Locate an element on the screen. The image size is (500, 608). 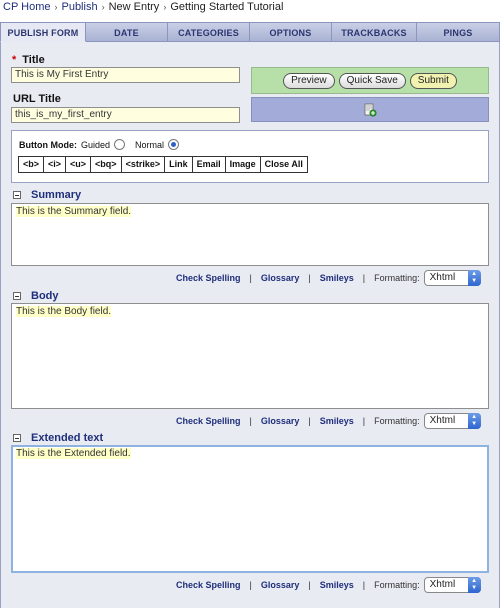
preview-button: Preview is located at coordinates (309, 80).